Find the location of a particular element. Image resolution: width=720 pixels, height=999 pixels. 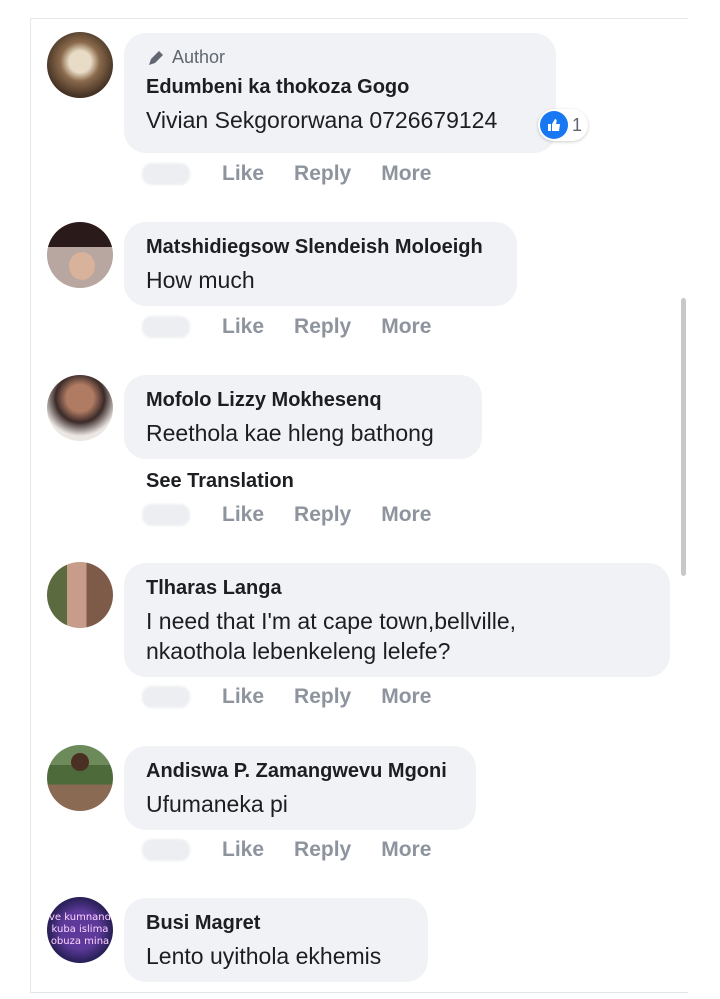

comment-text-line-1: I need that I'm at cape town,bellville, is located at coordinates (331, 621).